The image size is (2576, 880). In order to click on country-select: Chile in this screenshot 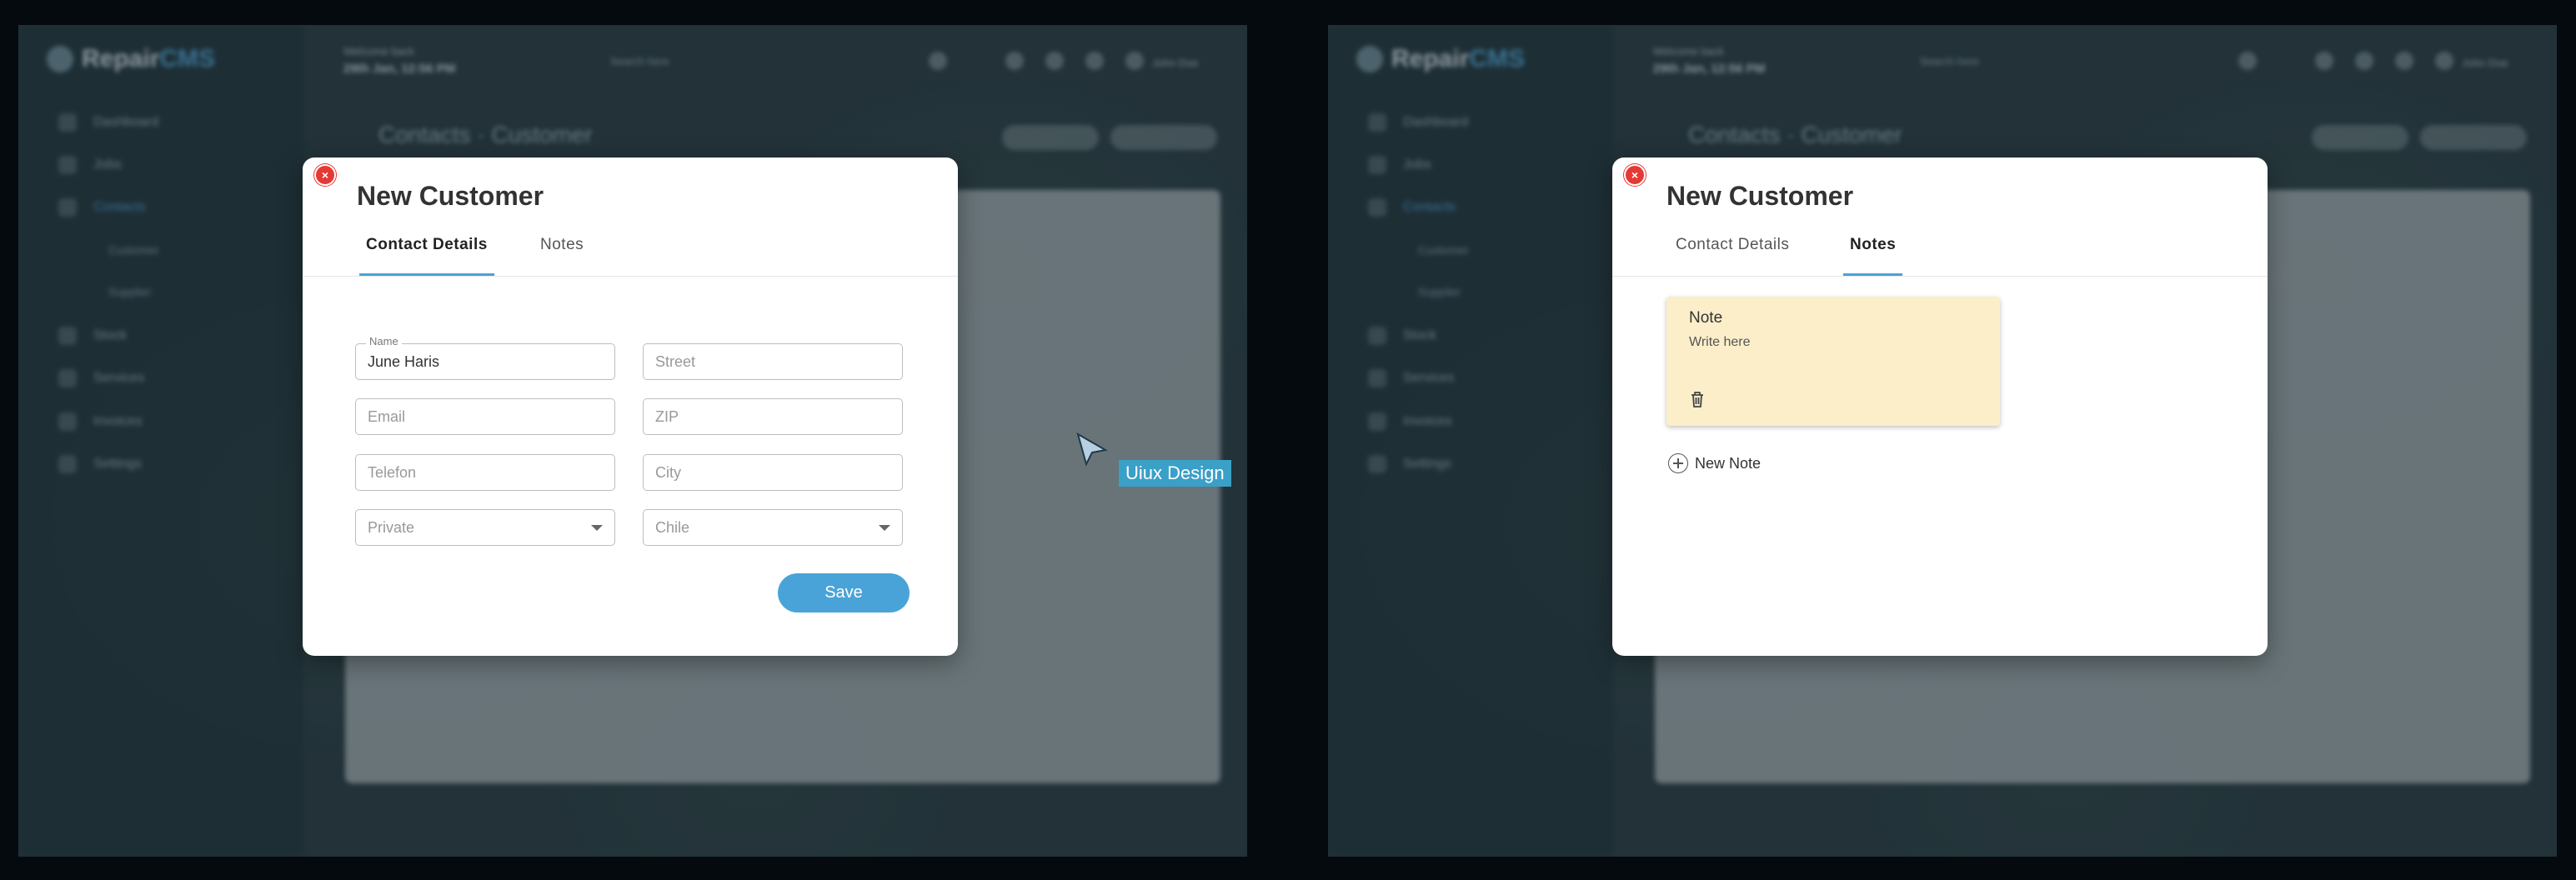, I will do `click(773, 527)`.